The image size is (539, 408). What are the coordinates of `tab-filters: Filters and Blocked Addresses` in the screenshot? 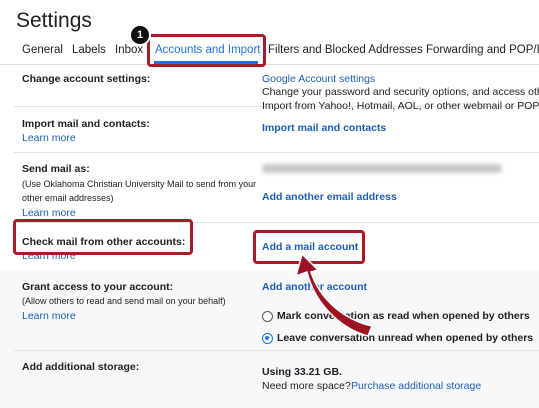 It's located at (345, 50).